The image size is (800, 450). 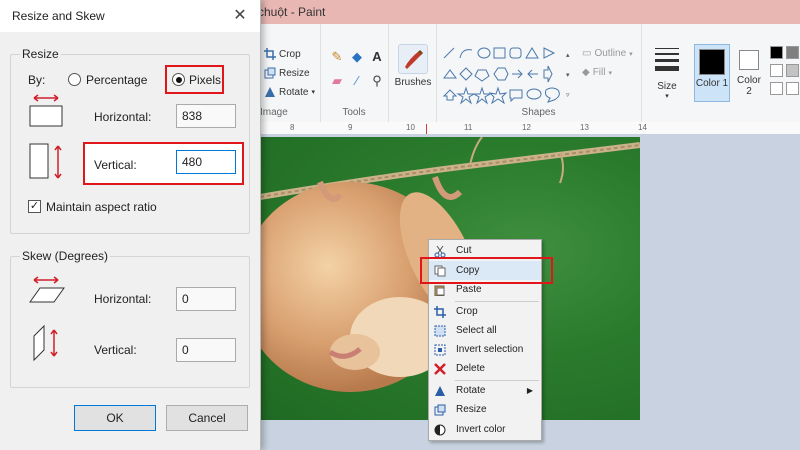 What do you see at coordinates (440, 430) in the screenshot?
I see `invert-color-icon` at bounding box center [440, 430].